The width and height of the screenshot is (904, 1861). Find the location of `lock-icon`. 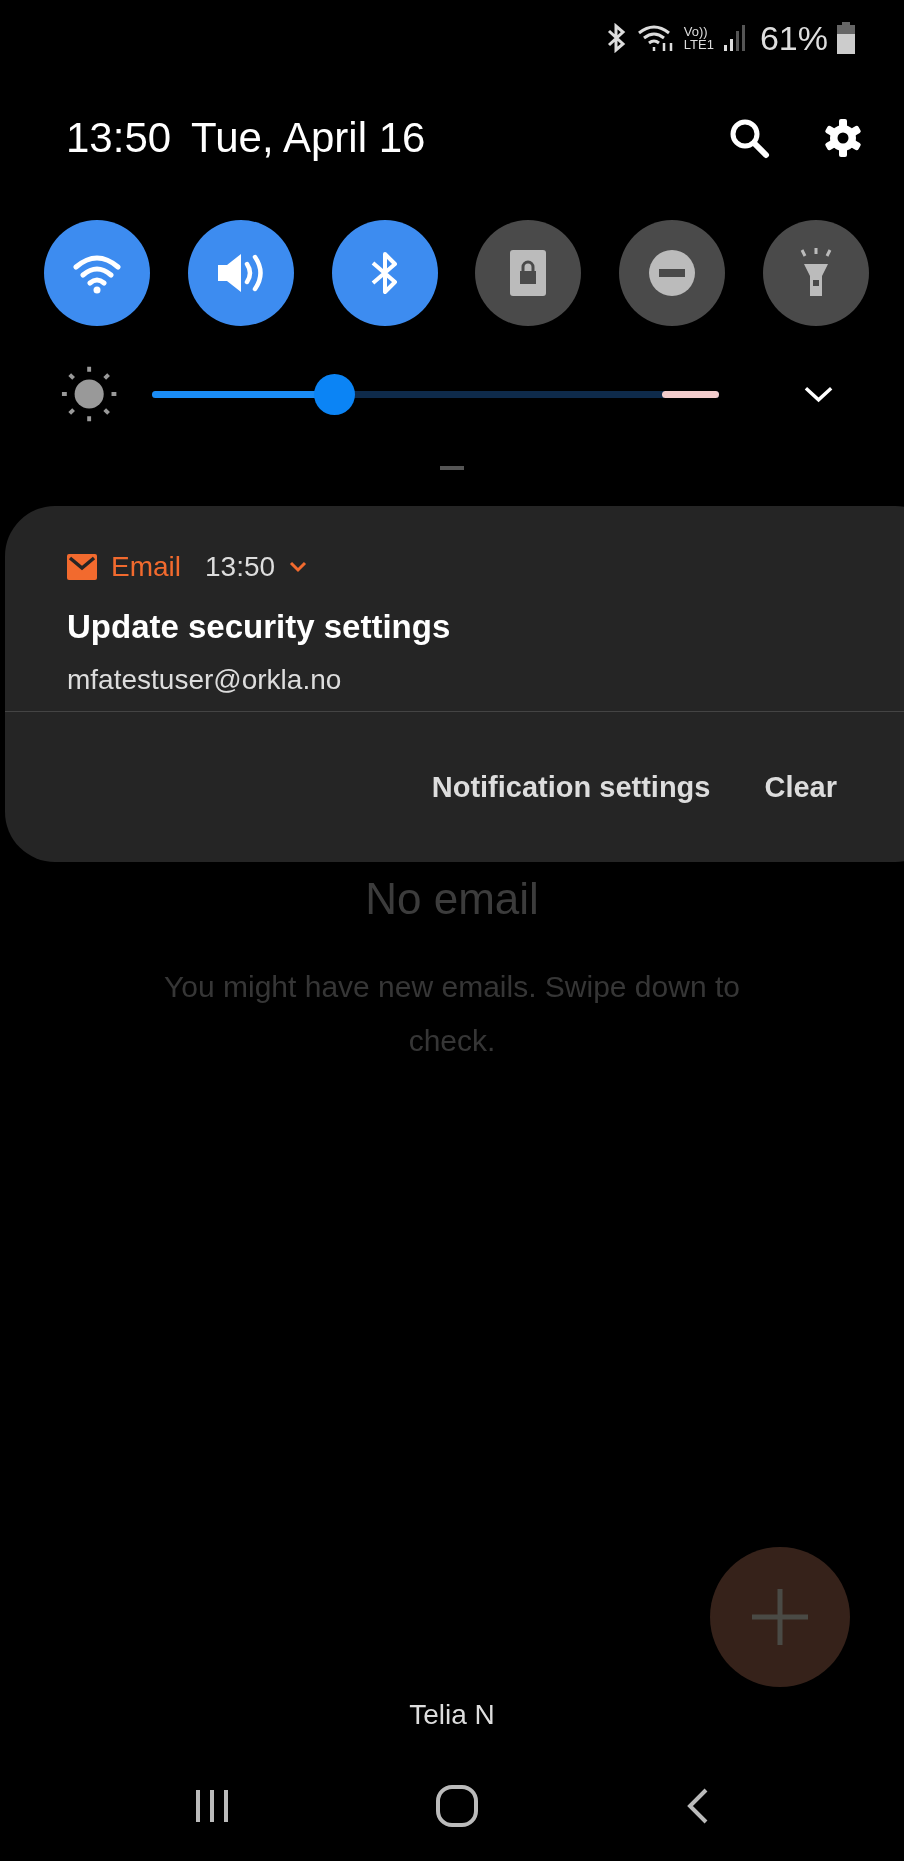

lock-icon is located at coordinates (528, 273).